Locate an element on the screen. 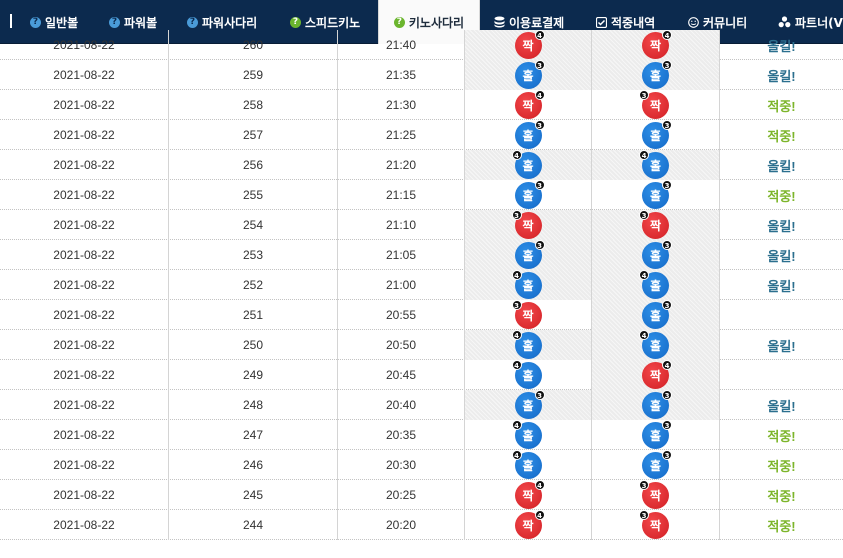 Image resolution: width=843 pixels, height=558 pixels. tab-label: 커뮤니티 is located at coordinates (725, 22).